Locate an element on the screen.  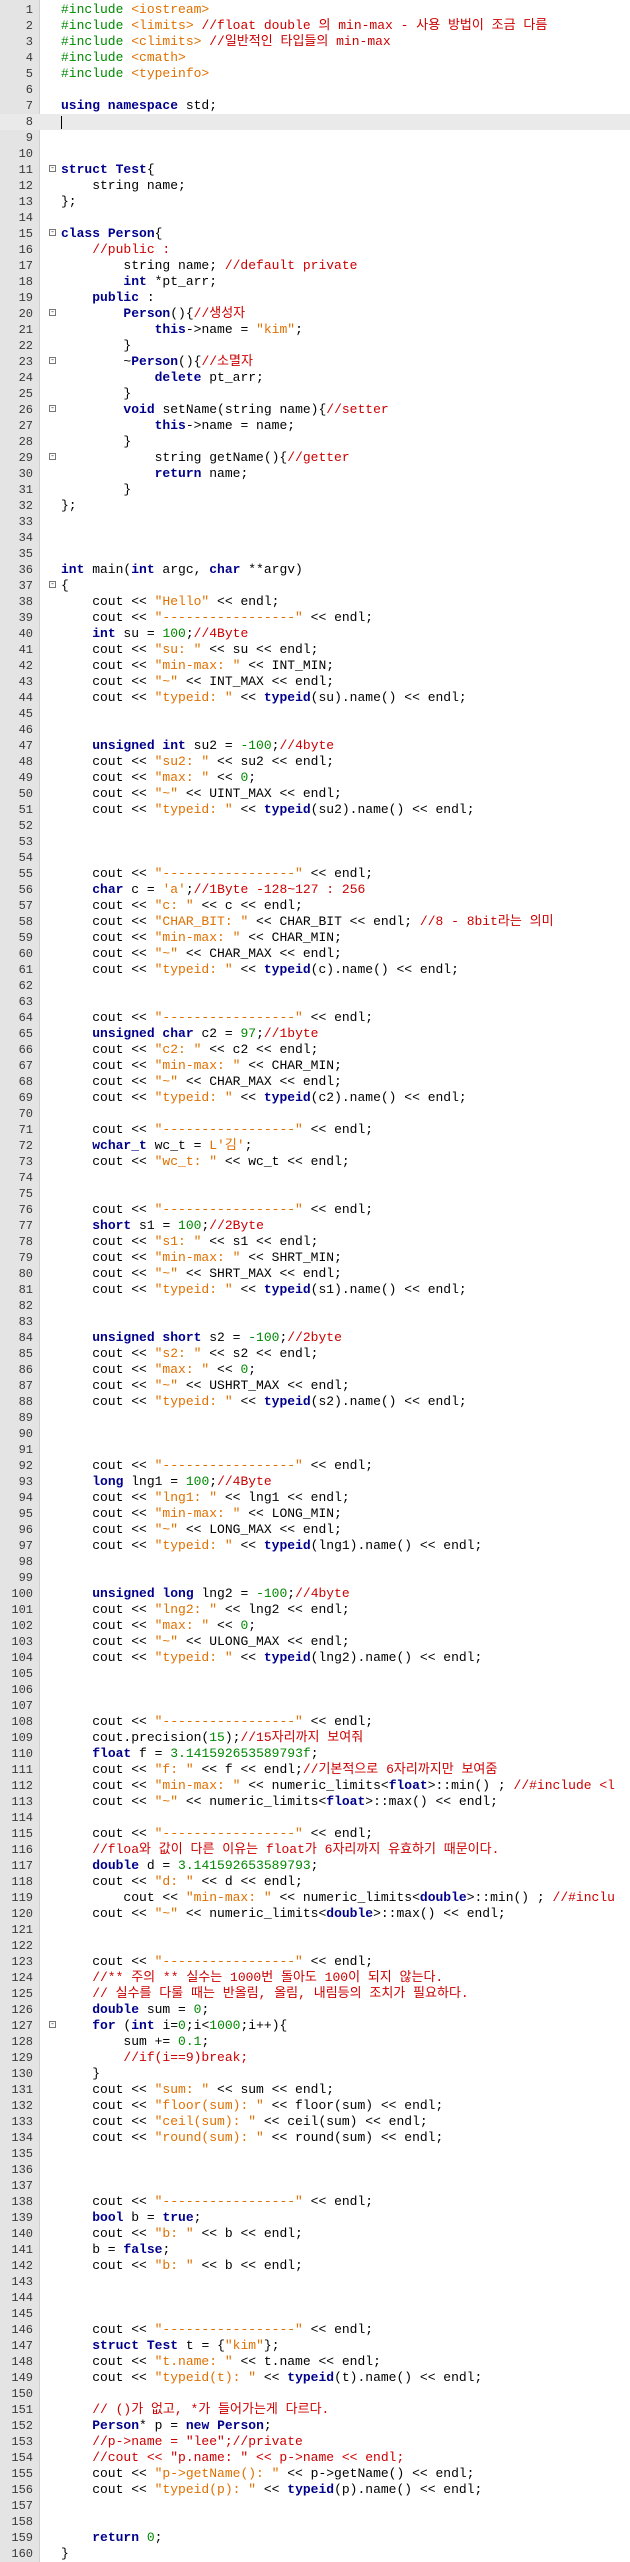
code-line: 142 cout << "b: " << b << endl; is located at coordinates (315, 2266).